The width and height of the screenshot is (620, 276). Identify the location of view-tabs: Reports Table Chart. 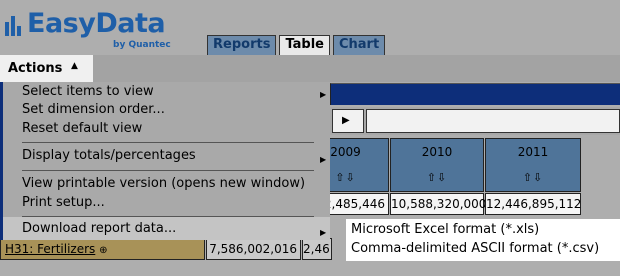
(296, 45).